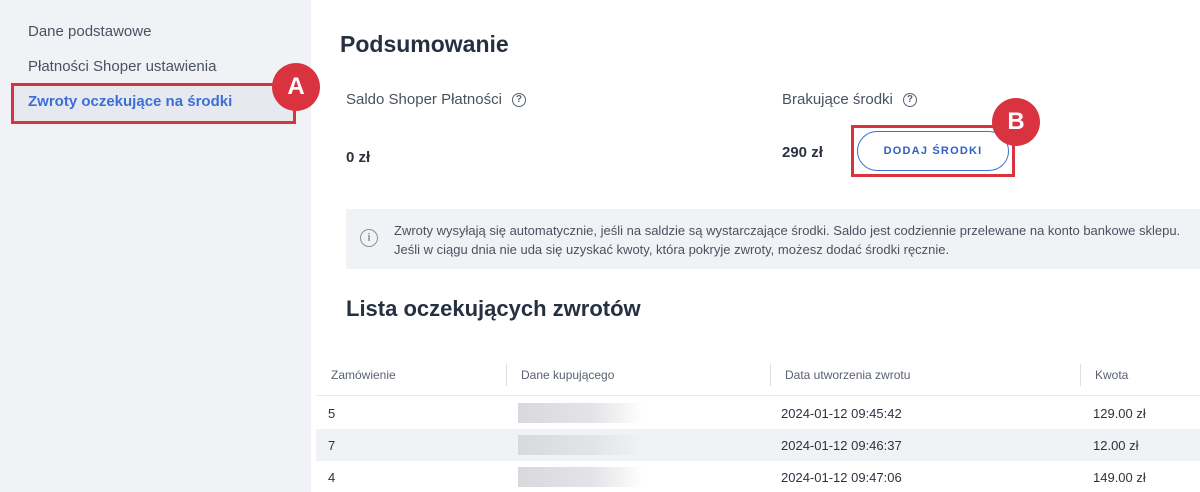 The width and height of the screenshot is (1200, 492). Describe the element at coordinates (363, 375) in the screenshot. I see `column-header-order: Zamówienie` at that location.